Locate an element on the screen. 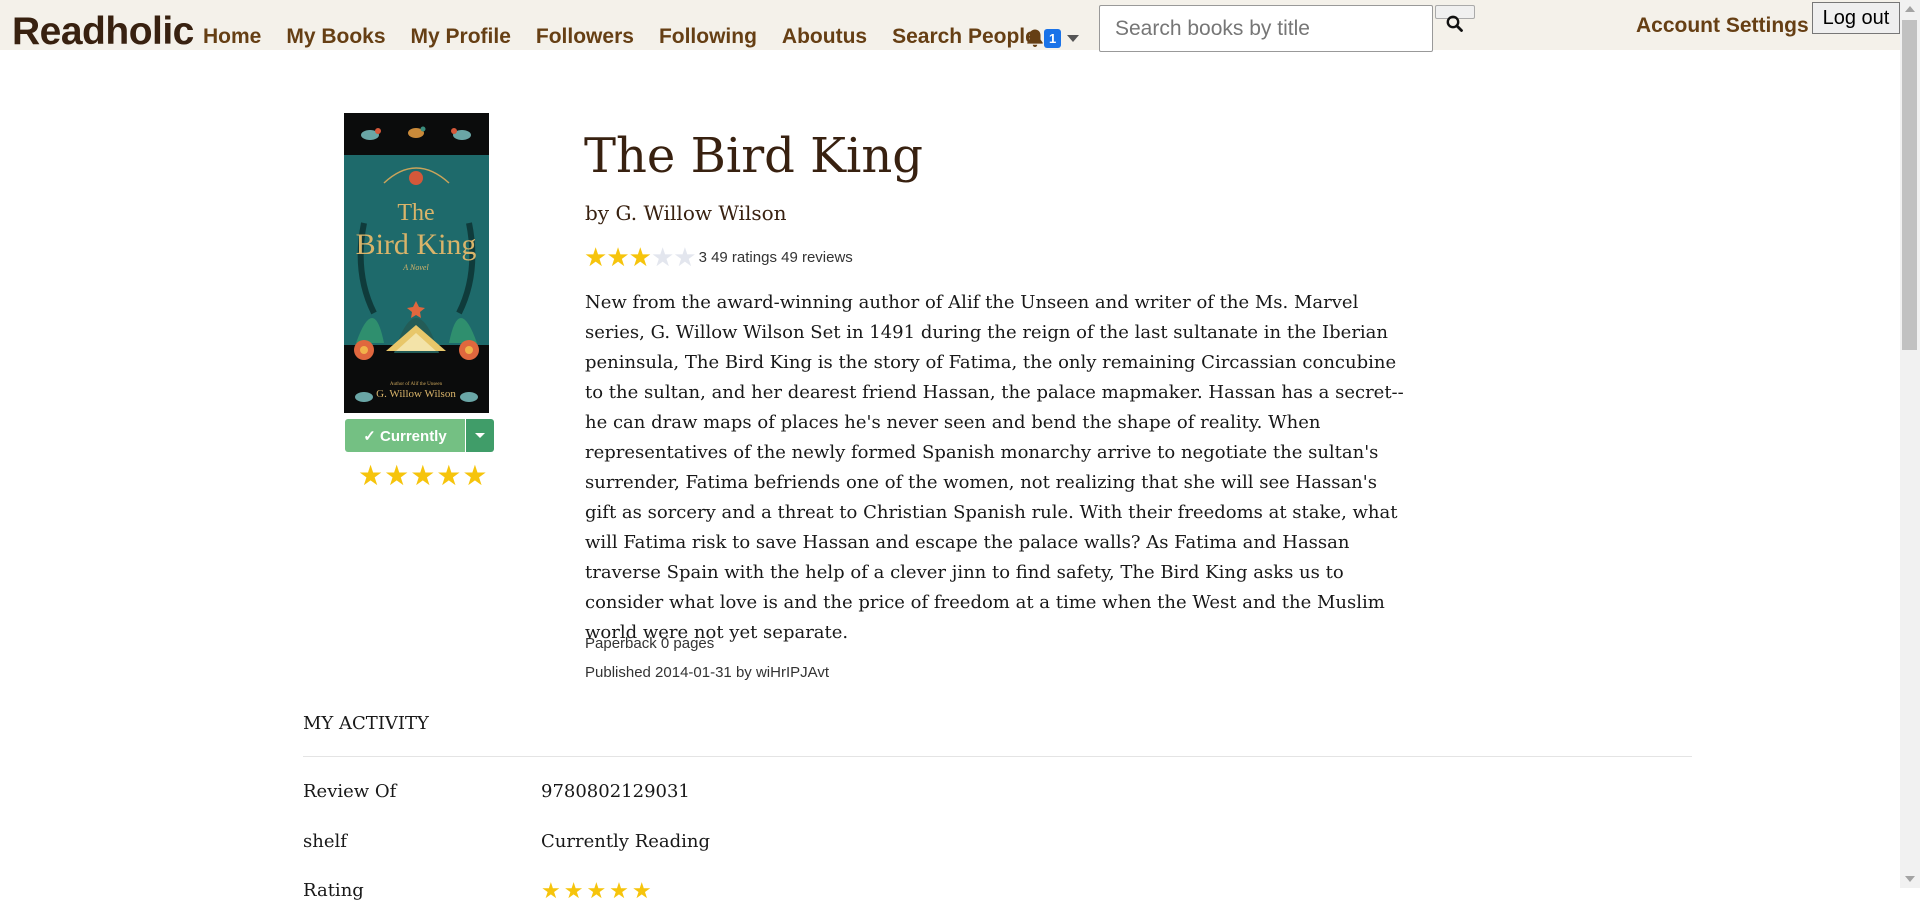 The image size is (1920, 903). scroll-thumb is located at coordinates (1909, 185).